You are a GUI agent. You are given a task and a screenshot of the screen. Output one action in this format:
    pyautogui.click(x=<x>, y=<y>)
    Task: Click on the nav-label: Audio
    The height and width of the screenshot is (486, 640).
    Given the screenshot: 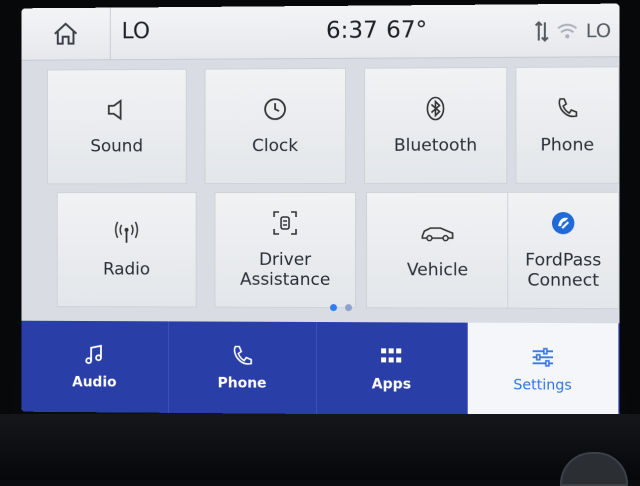 What is the action you would take?
    pyautogui.click(x=94, y=382)
    